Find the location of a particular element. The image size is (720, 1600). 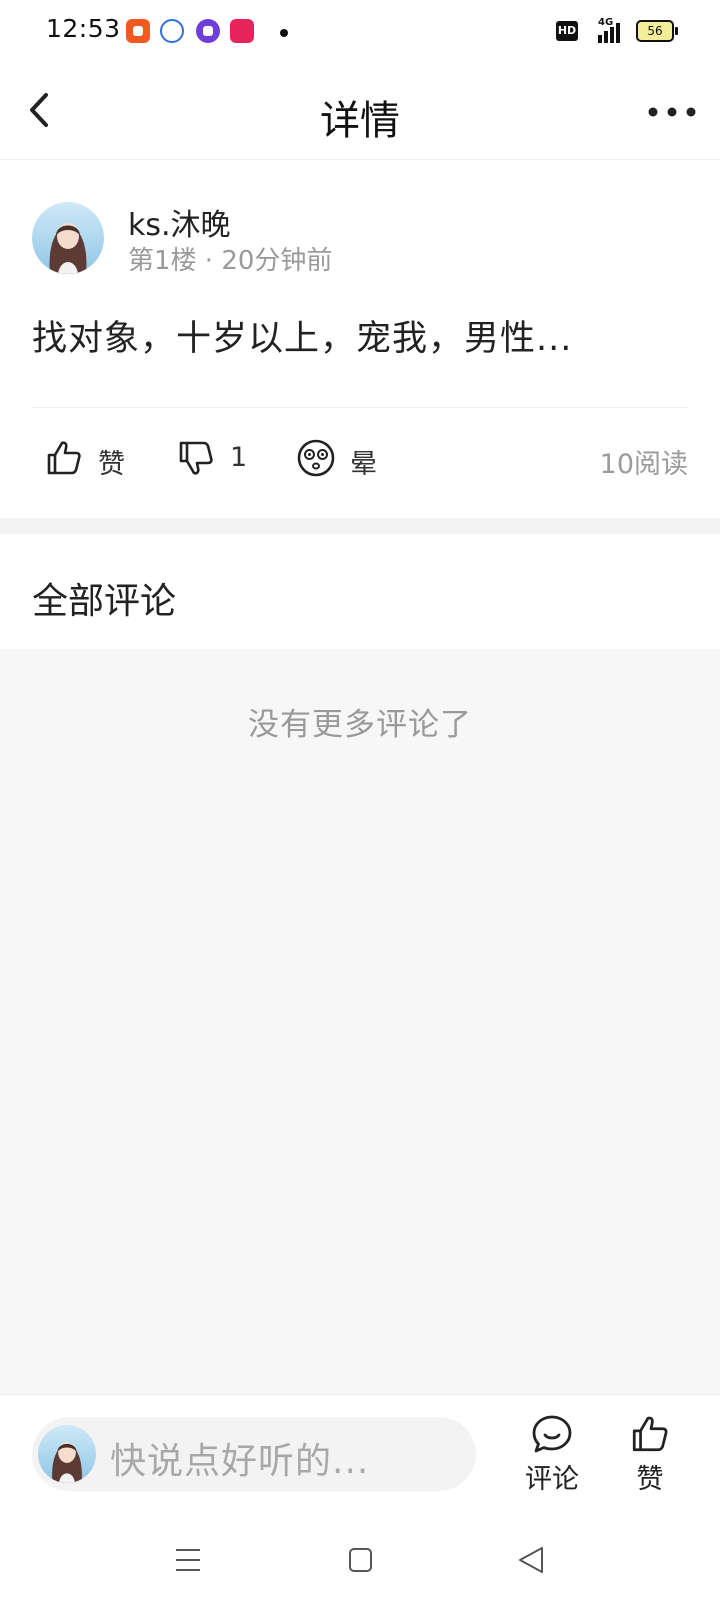

no-more-comments-text: 没有更多评论了 is located at coordinates (360, 725).